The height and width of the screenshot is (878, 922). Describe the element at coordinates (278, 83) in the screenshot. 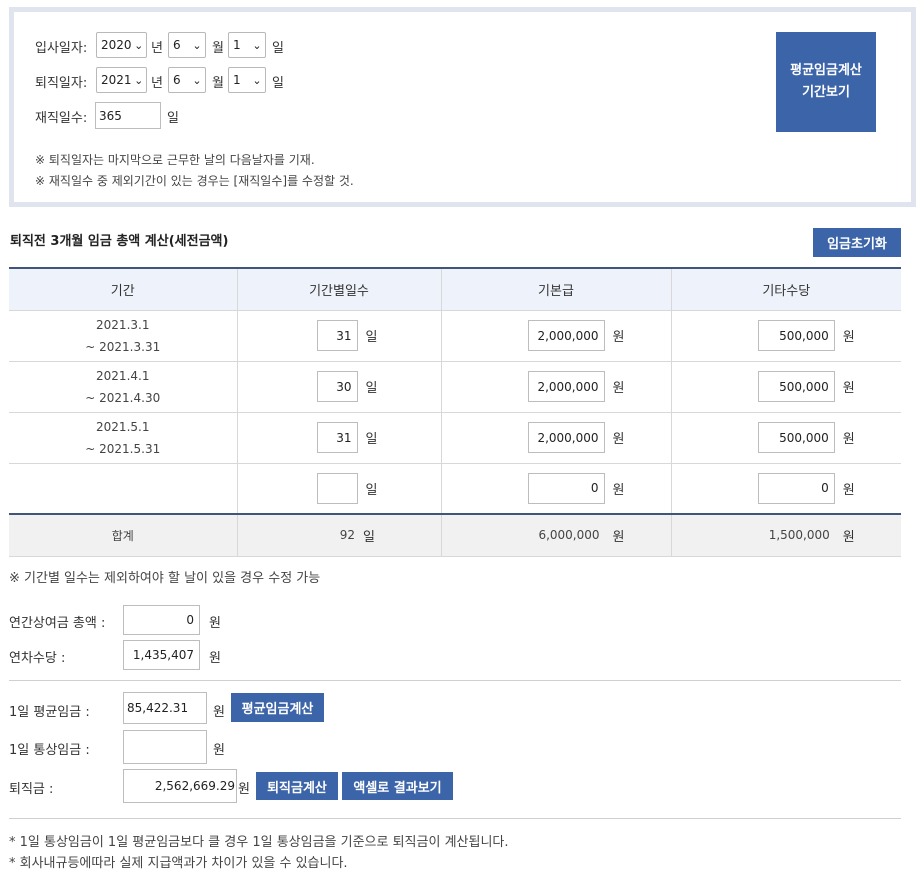

I see `leave-day-unit: 일` at that location.